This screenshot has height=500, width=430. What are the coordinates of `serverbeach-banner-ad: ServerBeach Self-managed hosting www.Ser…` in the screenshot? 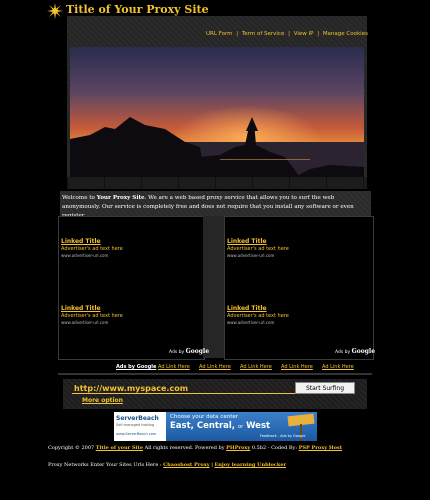 It's located at (215, 426).